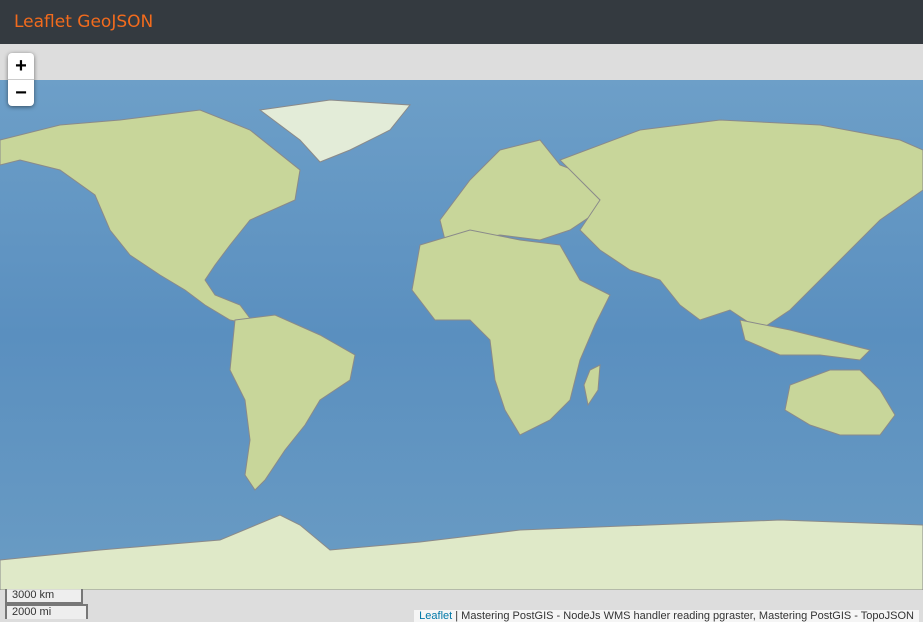 Image resolution: width=923 pixels, height=622 pixels. What do you see at coordinates (461, 22) in the screenshot?
I see `app-header: Leaflet GeoJSON` at bounding box center [461, 22].